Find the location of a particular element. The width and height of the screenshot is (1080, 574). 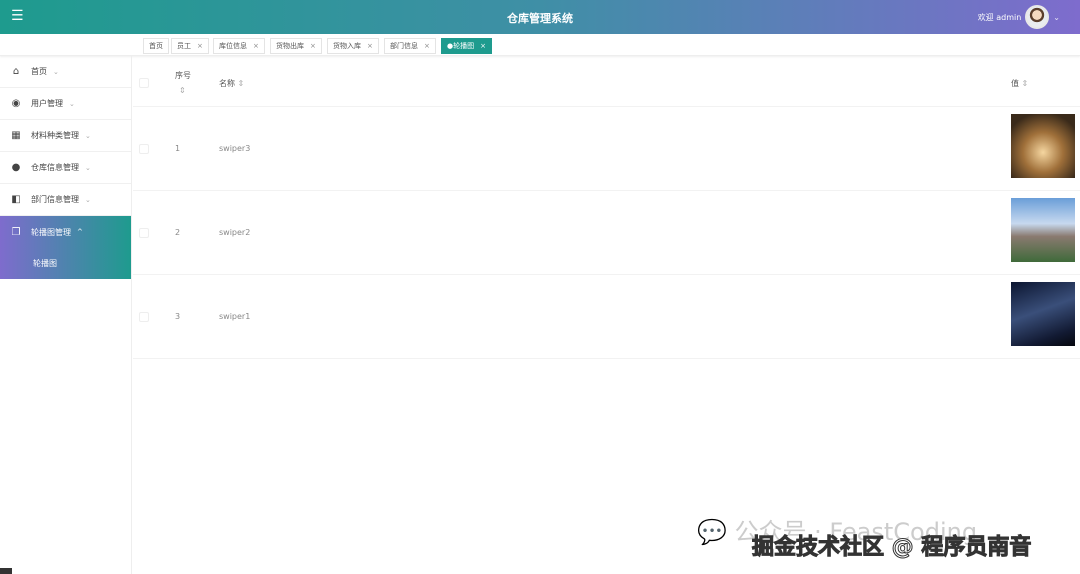

tab-label: 货物入库 is located at coordinates (347, 46).